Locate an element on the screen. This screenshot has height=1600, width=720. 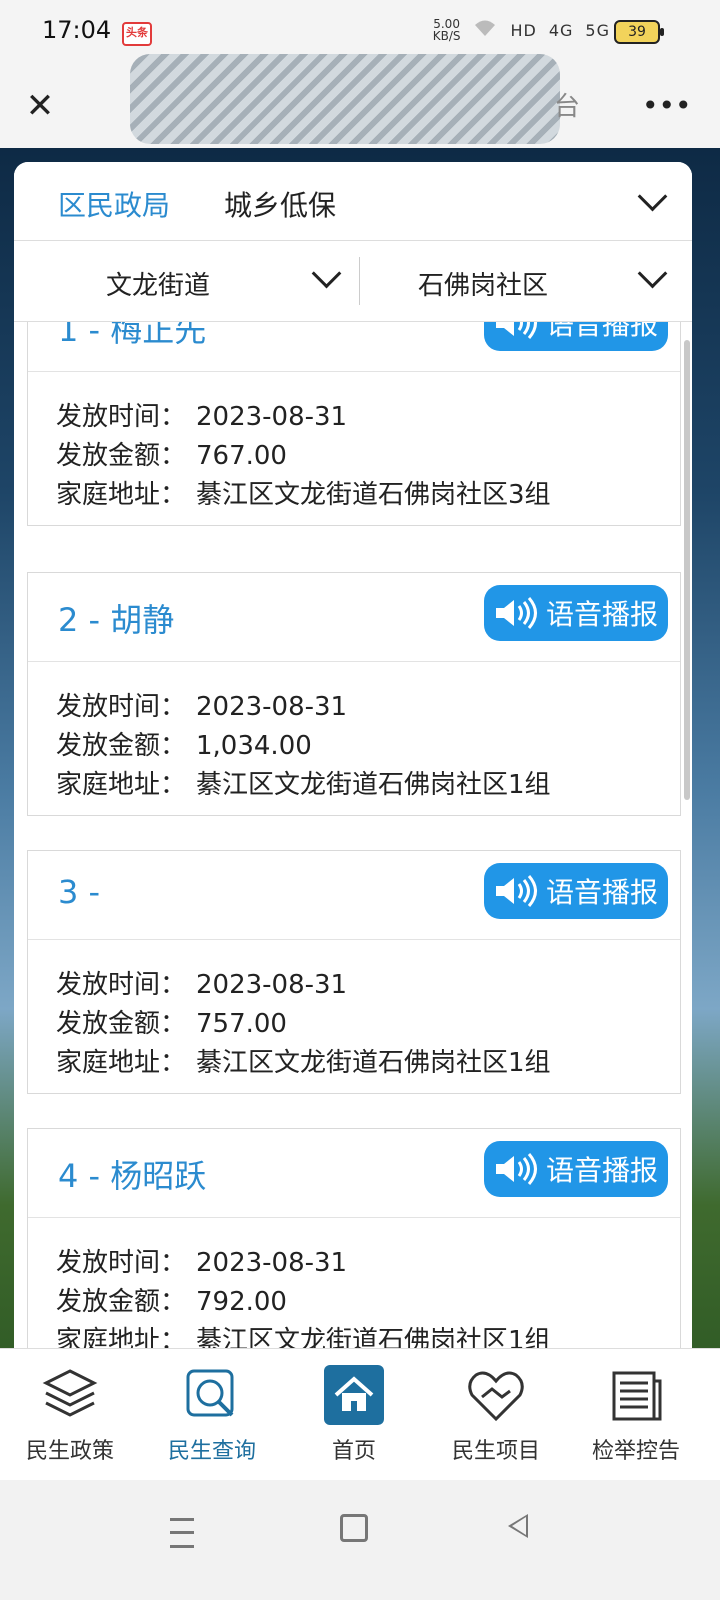
page-title: 台 is located at coordinates (566, 107).